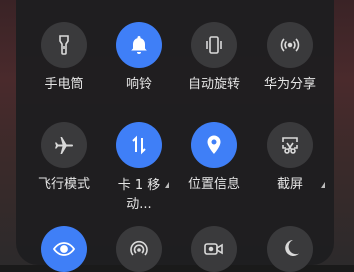 The image size is (354, 272). Describe the element at coordinates (138, 84) in the screenshot. I see `tile-label: 响铃` at that location.